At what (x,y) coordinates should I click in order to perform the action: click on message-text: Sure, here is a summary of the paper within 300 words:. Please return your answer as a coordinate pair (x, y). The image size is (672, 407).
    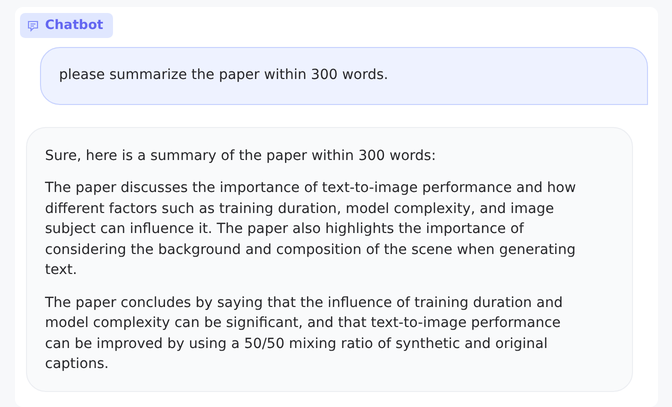
    Looking at the image, I should click on (241, 156).